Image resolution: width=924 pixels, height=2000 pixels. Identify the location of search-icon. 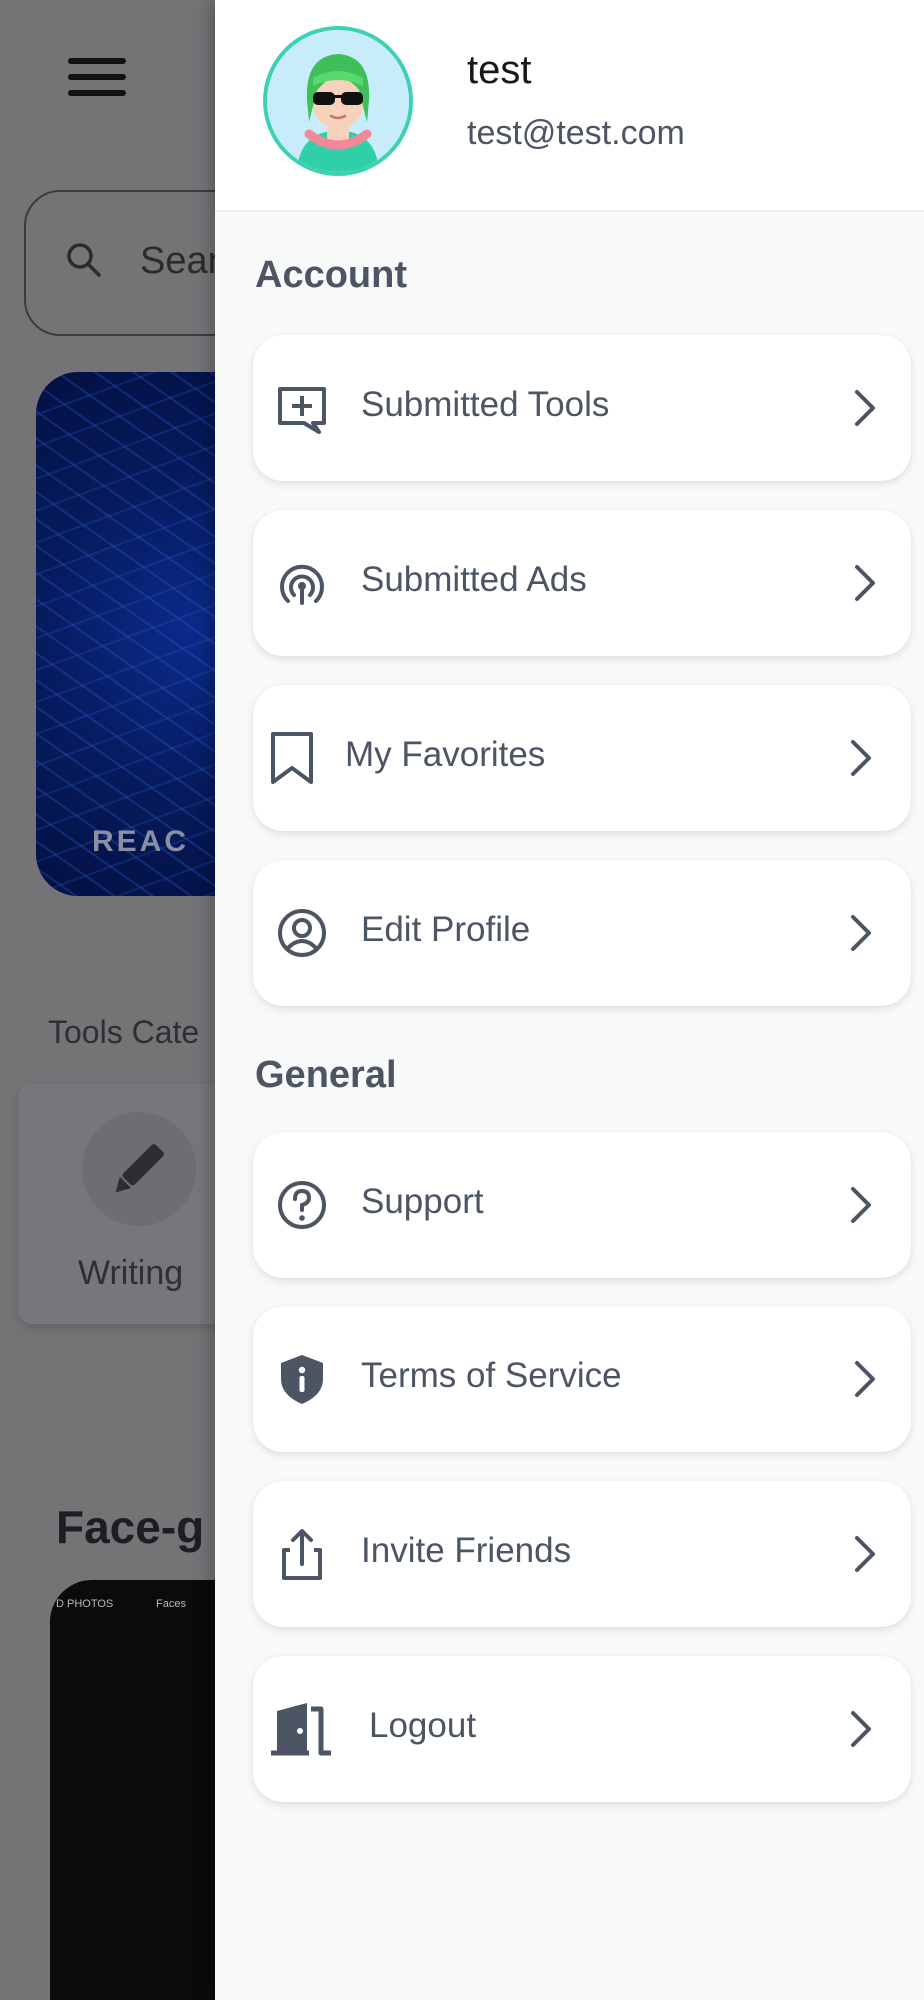
(84, 260).